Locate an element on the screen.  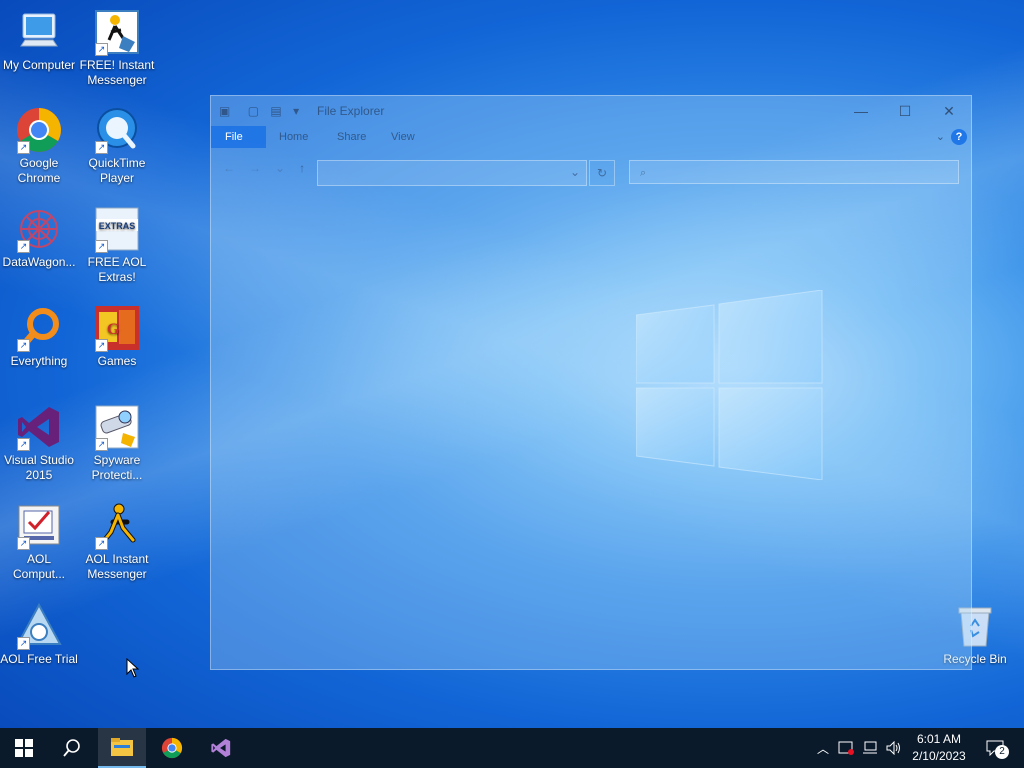
desktop-icon-games: G ↗ Games is located at coordinates (117, 336).